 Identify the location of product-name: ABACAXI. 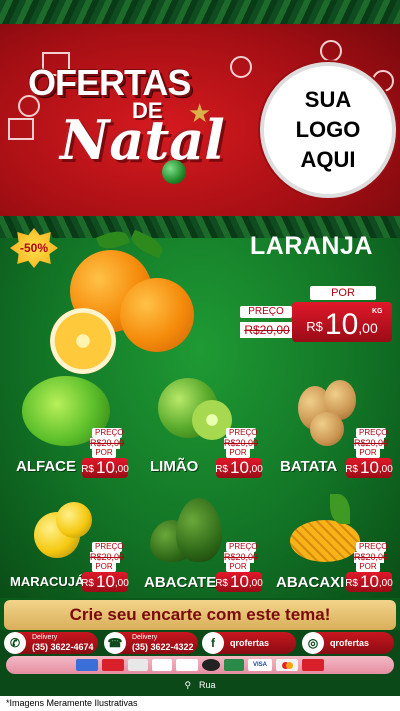
(310, 582).